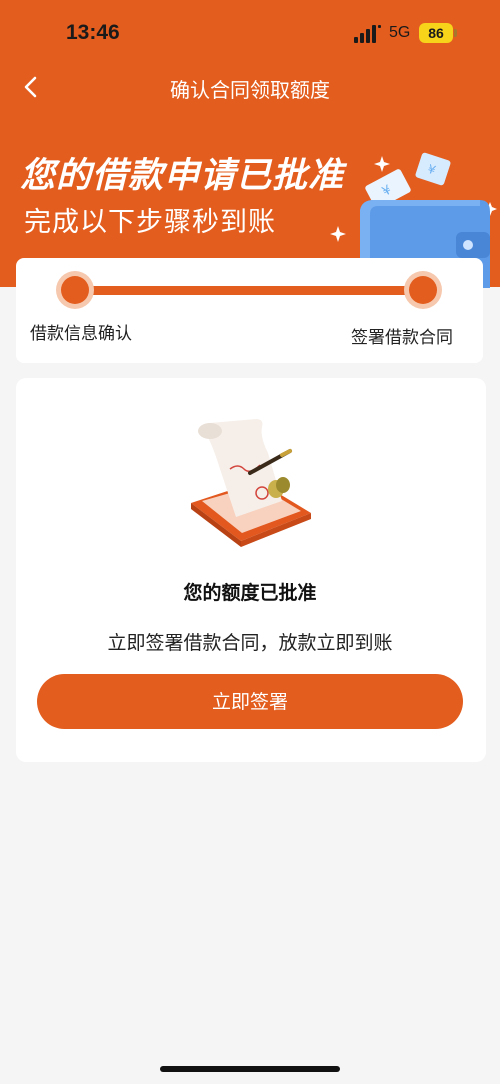 This screenshot has width=500, height=1084. I want to click on approved-title: 您的额度已批准, so click(250, 593).